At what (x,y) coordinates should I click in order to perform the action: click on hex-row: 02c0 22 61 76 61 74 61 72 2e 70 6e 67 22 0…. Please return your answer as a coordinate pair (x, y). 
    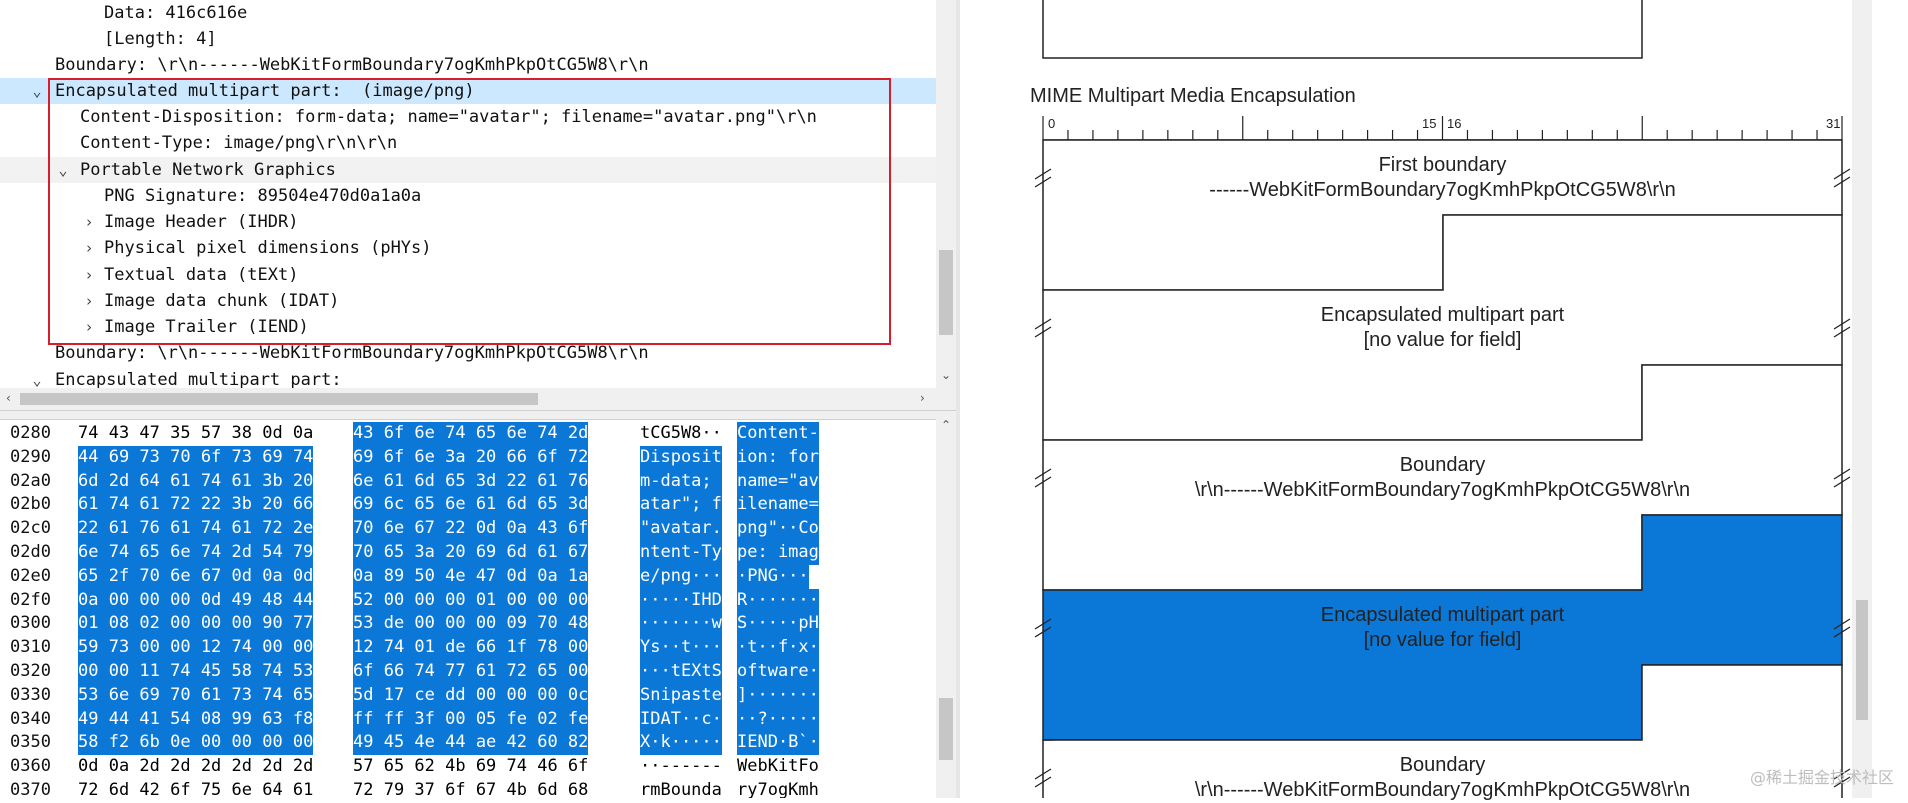
    Looking at the image, I should click on (468, 529).